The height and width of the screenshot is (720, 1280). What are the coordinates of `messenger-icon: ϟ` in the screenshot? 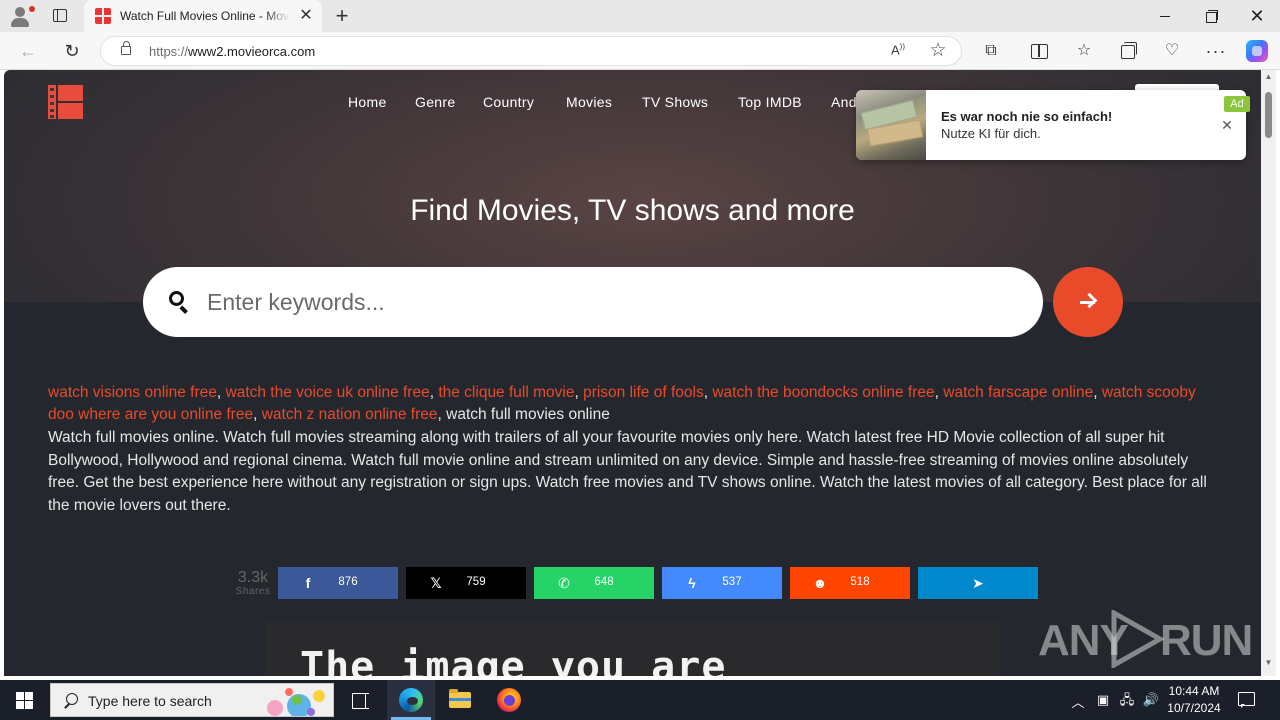 It's located at (692, 583).